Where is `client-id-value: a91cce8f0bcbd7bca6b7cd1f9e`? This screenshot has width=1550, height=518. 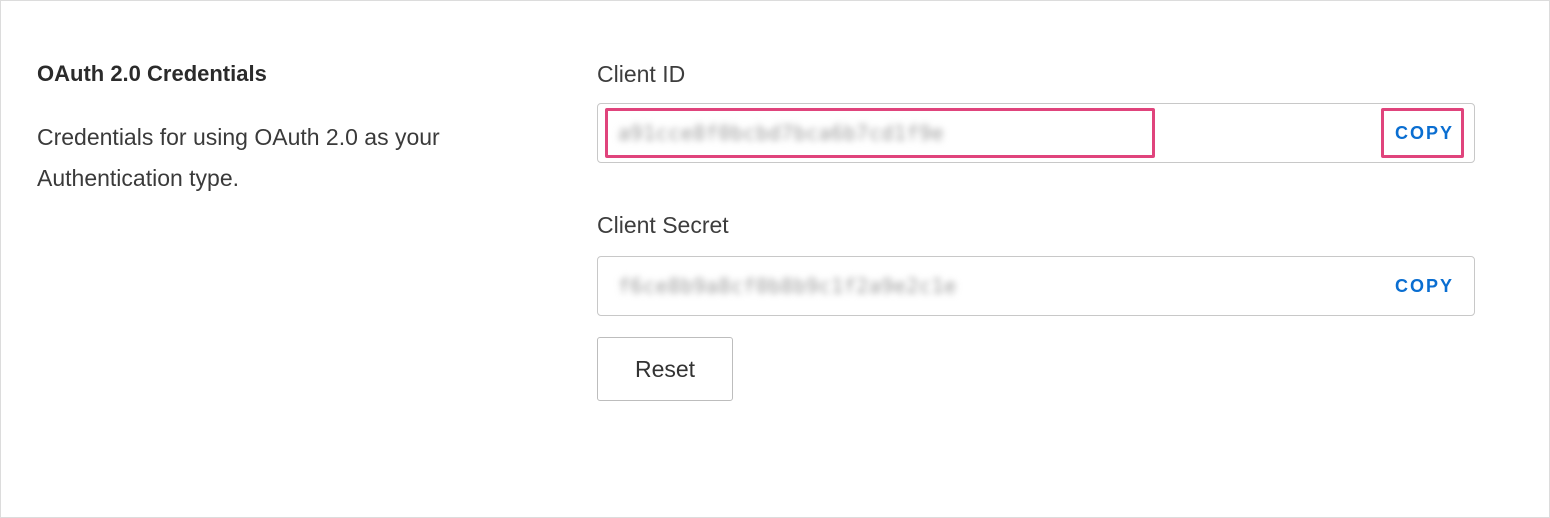 client-id-value: a91cce8f0bcbd7bca6b7cd1f9e is located at coordinates (781, 133).